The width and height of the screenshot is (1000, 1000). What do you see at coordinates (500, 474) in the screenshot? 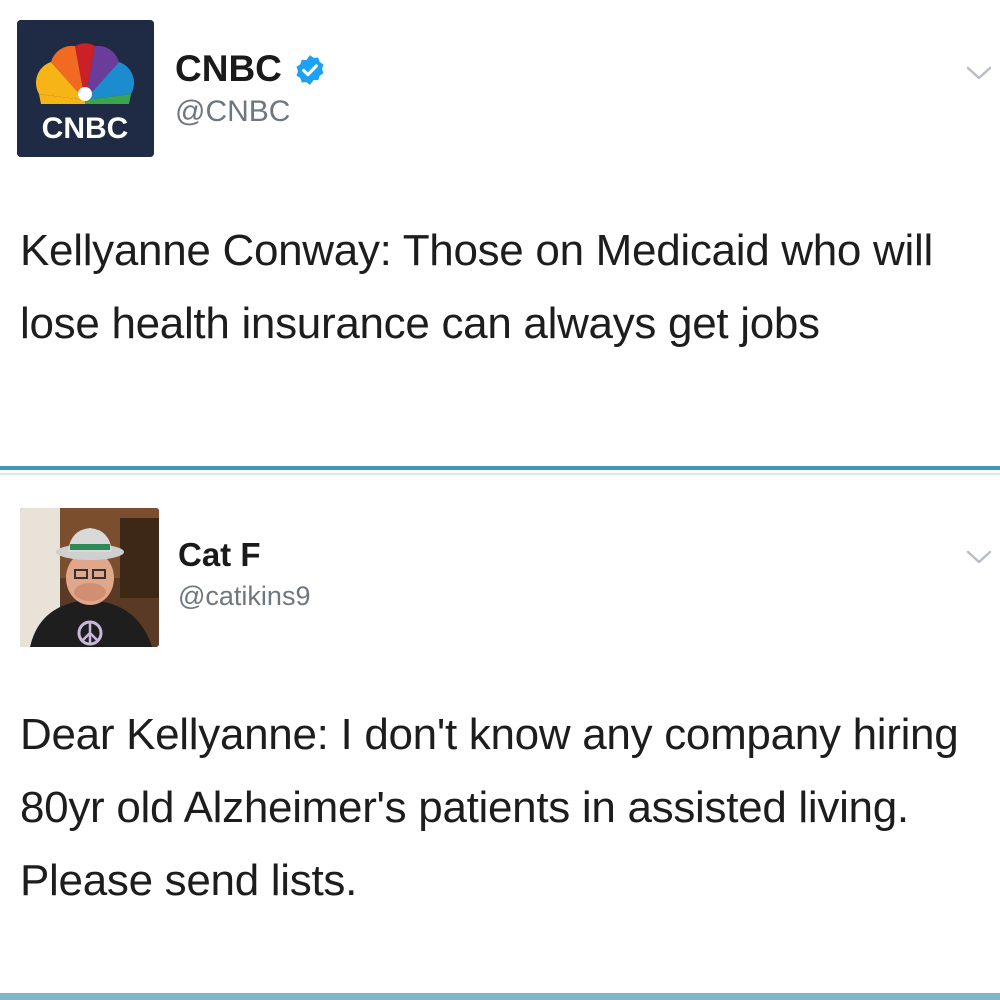
I see `tweet-divider-shadow` at bounding box center [500, 474].